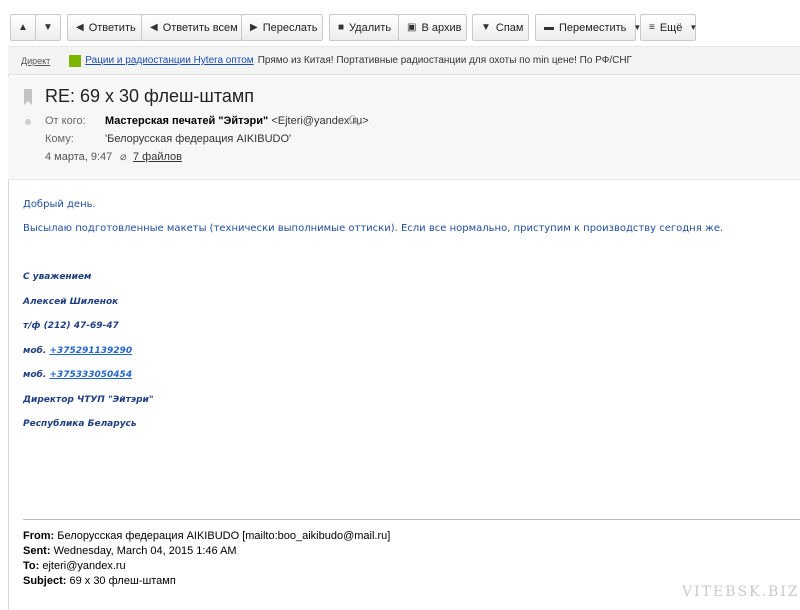  I want to click on forwarded-sent: Sent: Wednesday, March 04, 2015 1:46 AM, so click(130, 551).